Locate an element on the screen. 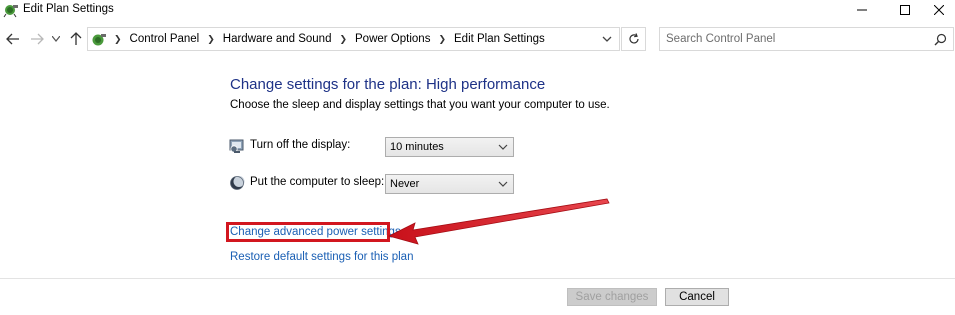  display-timeout-value: 10 minutes is located at coordinates (417, 147).